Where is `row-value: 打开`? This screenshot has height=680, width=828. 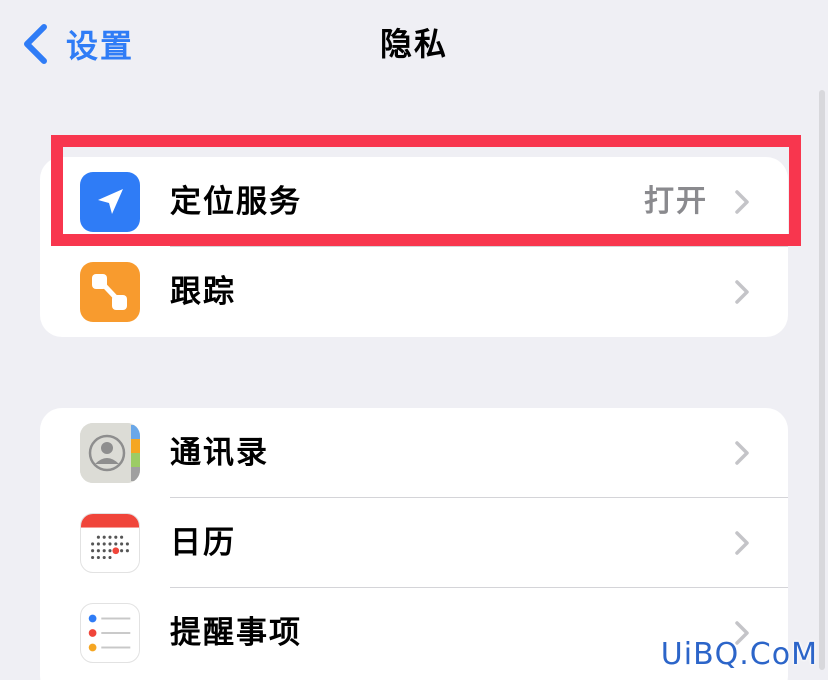
row-value: 打开 is located at coordinates (676, 201).